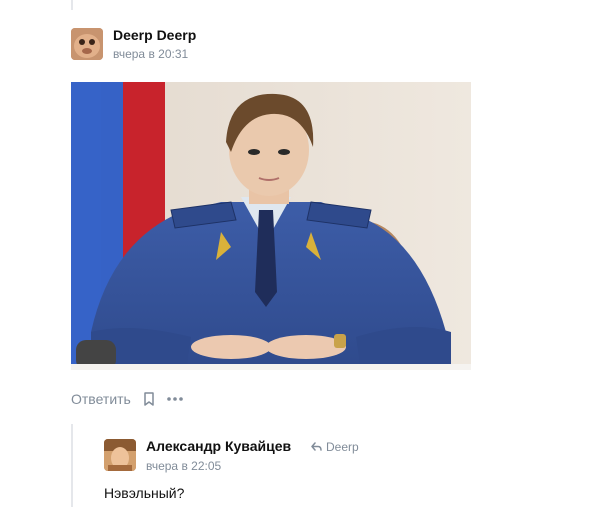 This screenshot has width=610, height=507. What do you see at coordinates (72, 465) in the screenshot?
I see `reply-thread-line` at bounding box center [72, 465].